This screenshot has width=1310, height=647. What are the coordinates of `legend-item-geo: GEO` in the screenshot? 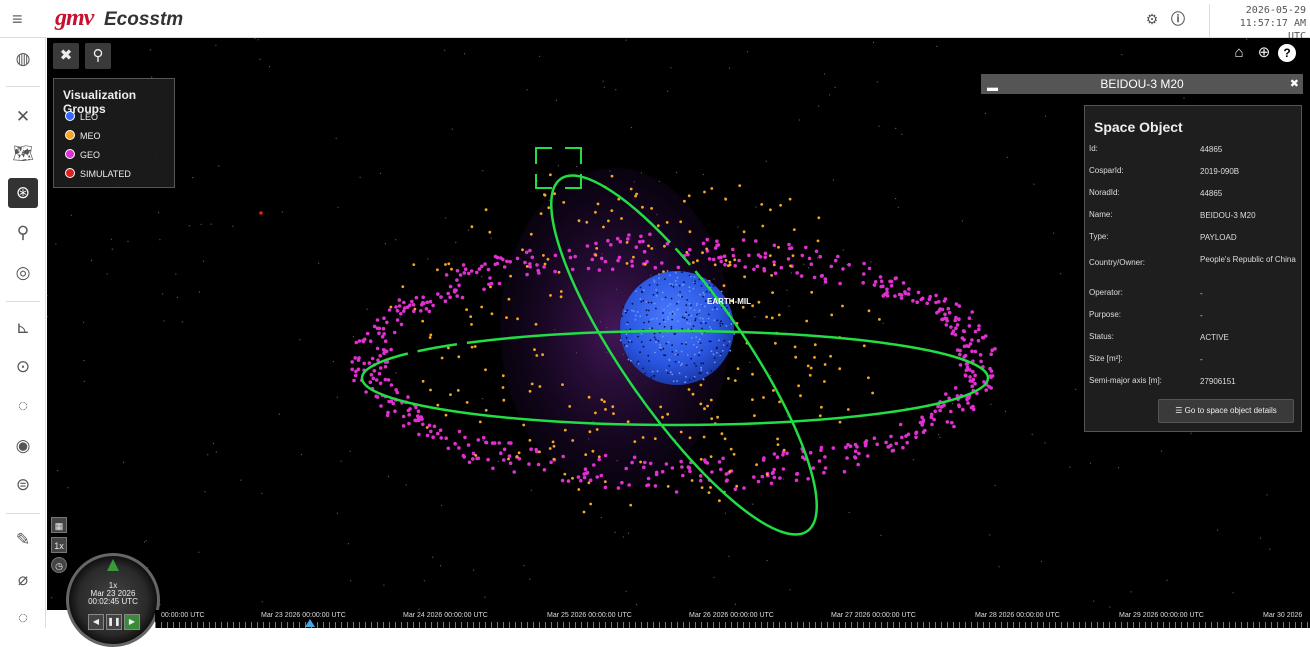 It's located at (82, 155).